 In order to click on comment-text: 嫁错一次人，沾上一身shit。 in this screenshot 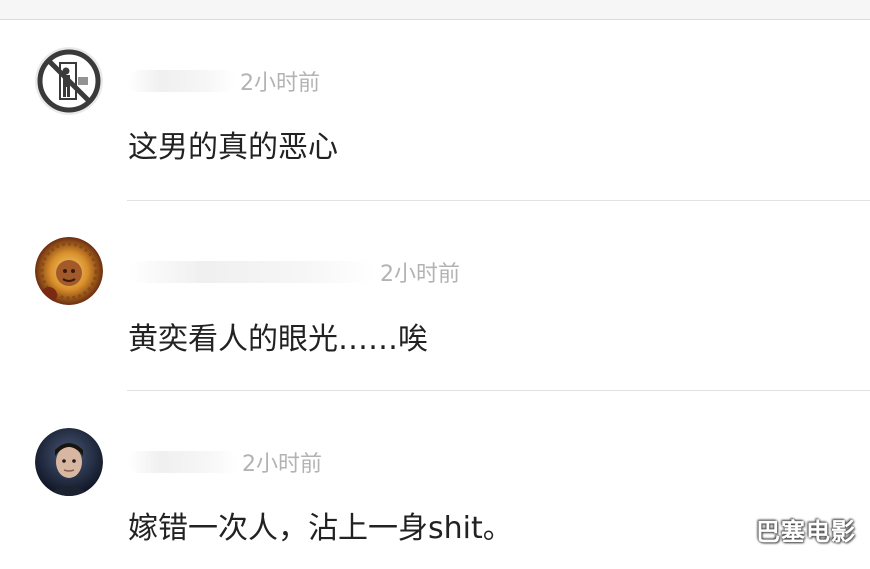, I will do `click(320, 528)`.